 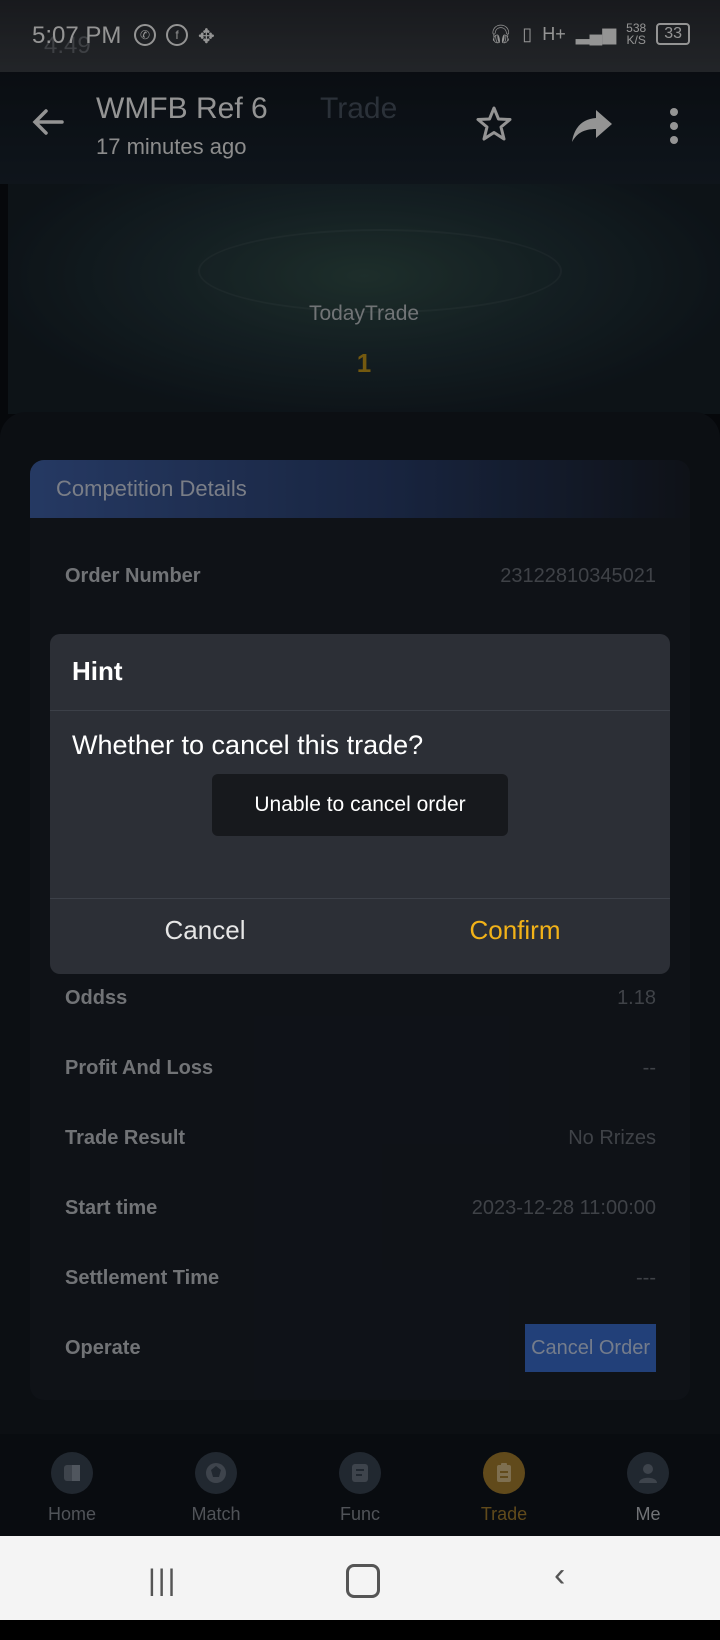 I want to click on toast-message: Unable to cancel order, so click(x=360, y=805).